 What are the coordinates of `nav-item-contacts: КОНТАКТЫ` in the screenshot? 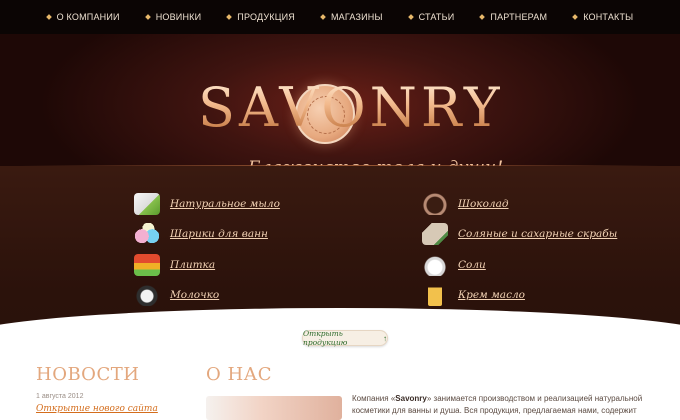 It's located at (603, 17).